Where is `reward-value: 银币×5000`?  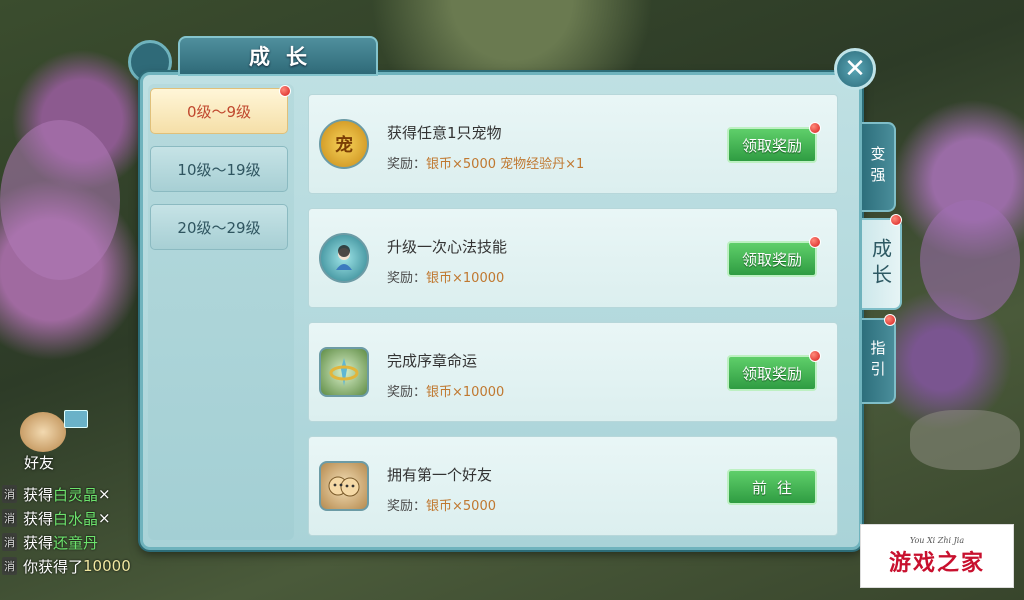
reward-value: 银币×5000 is located at coordinates (461, 506).